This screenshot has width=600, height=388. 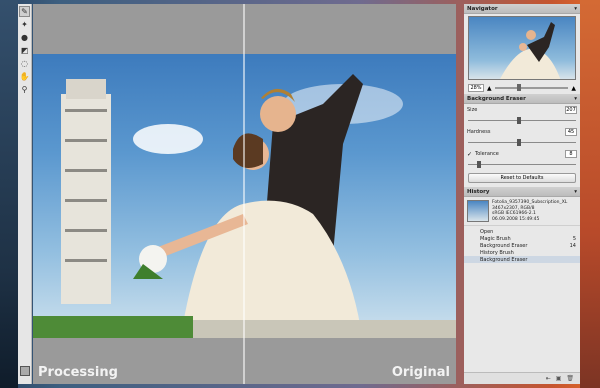 What do you see at coordinates (570, 378) in the screenshot?
I see `delete-icon: 🗑` at bounding box center [570, 378].